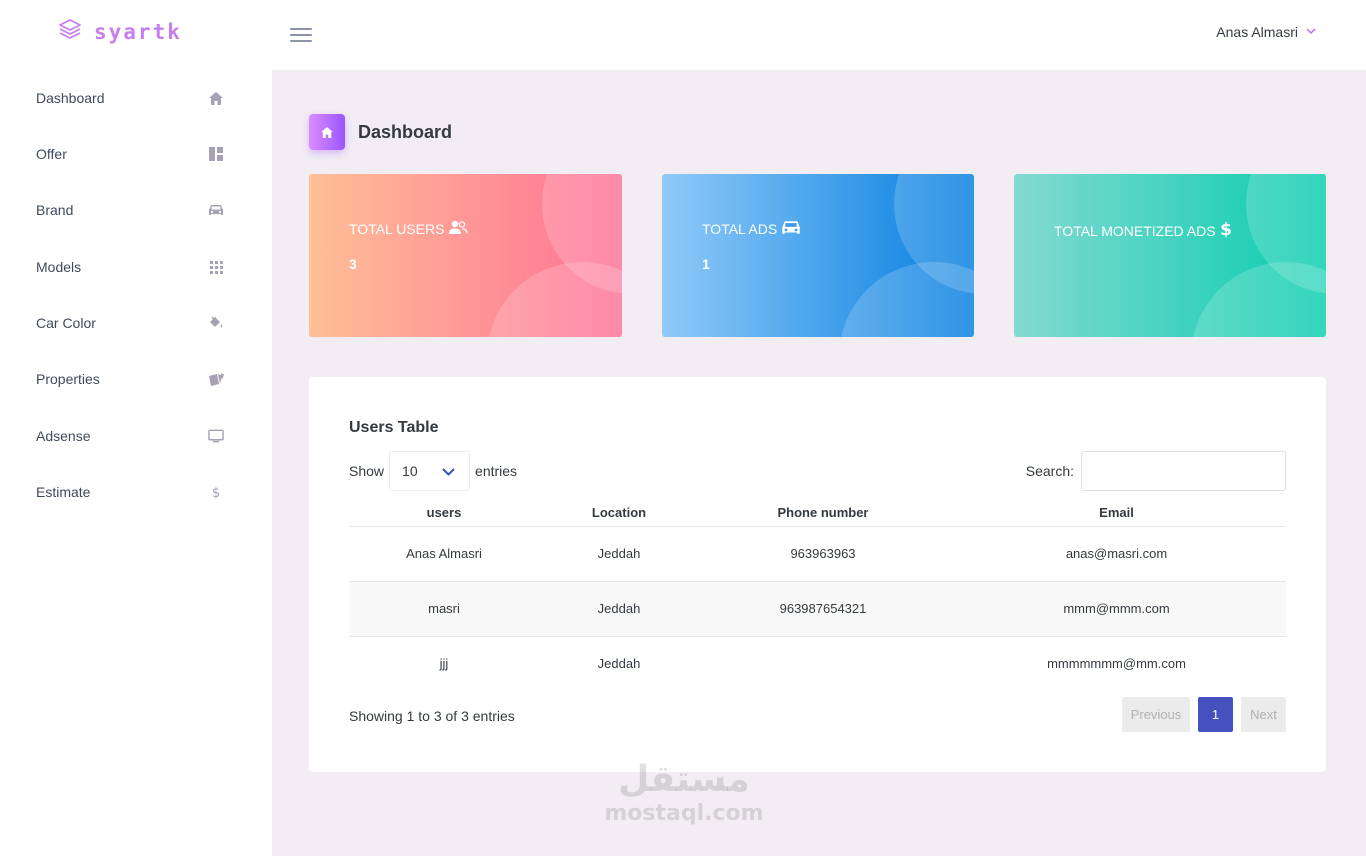 The width and height of the screenshot is (1366, 856). Describe the element at coordinates (136, 323) in the screenshot. I see `sidebar-item-car-color: Car Color` at that location.